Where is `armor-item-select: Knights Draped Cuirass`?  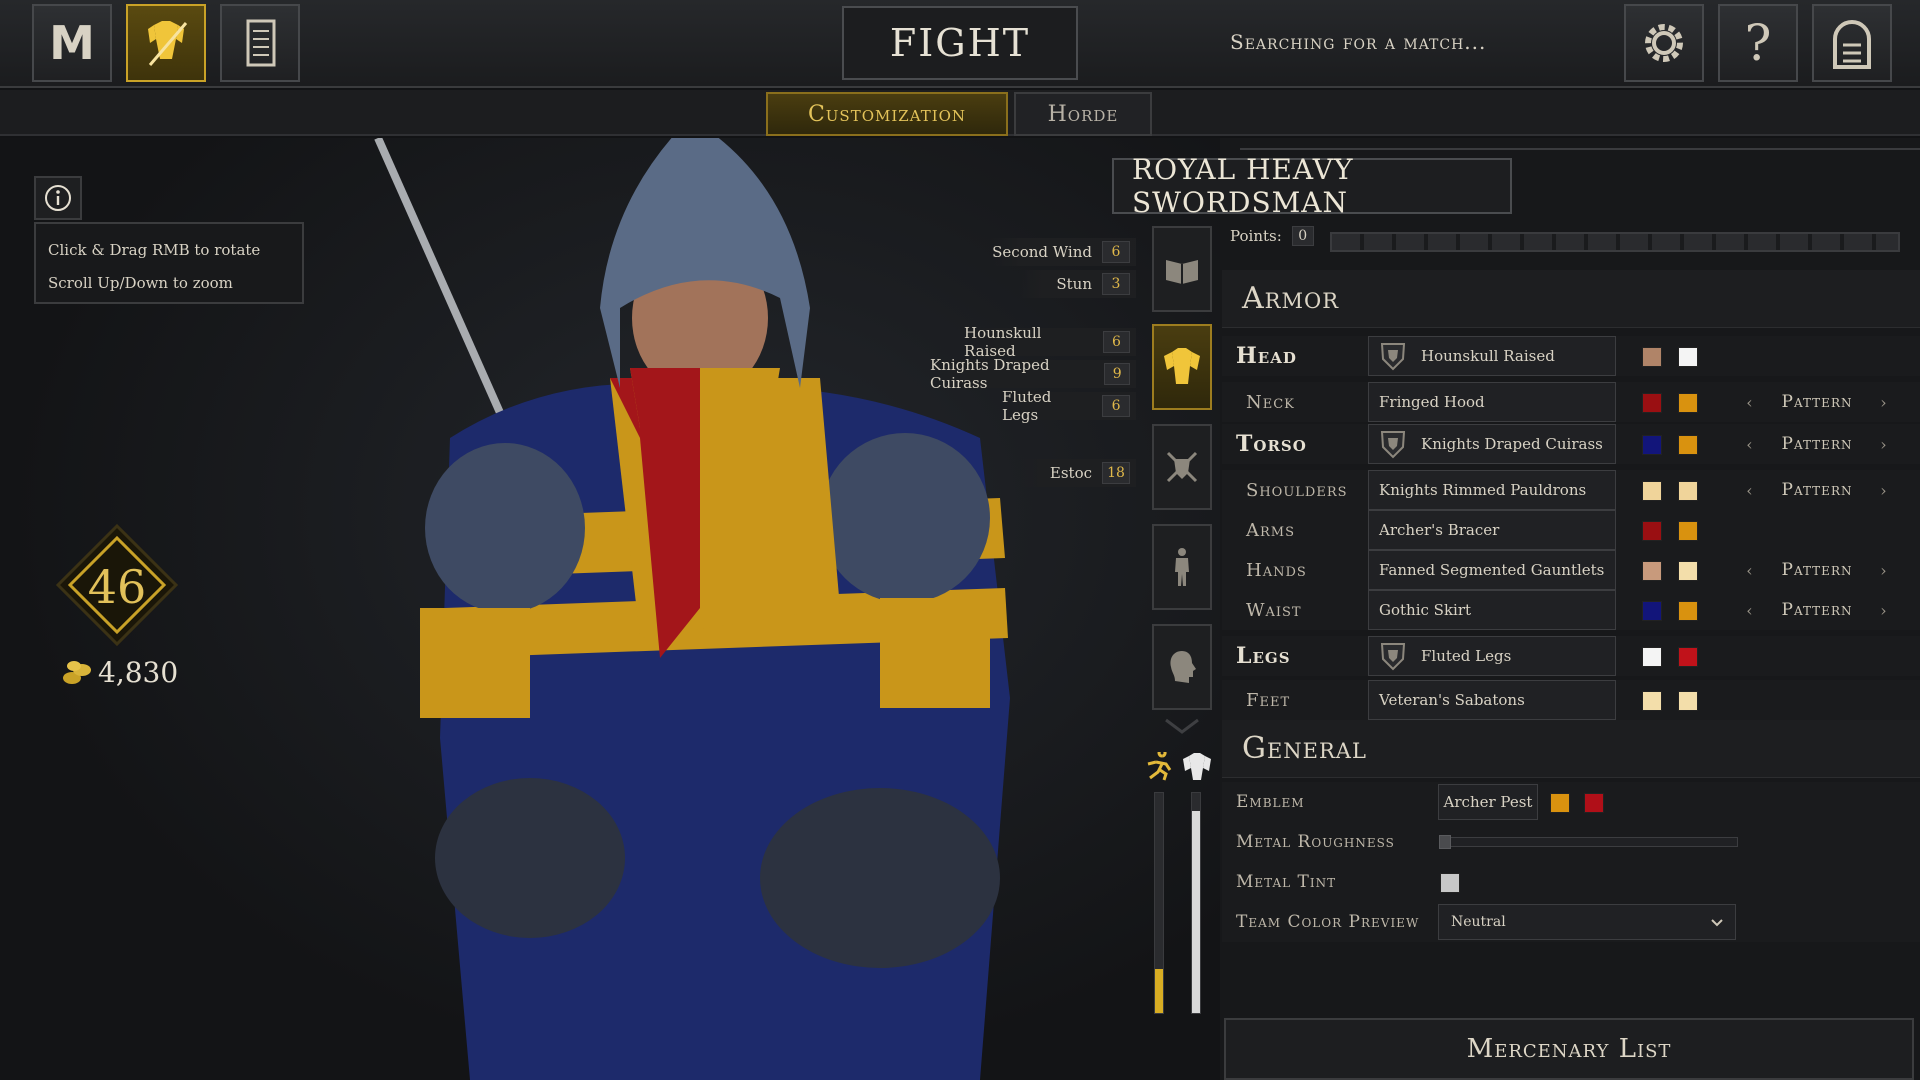
armor-item-select: Knights Draped Cuirass is located at coordinates (1492, 444).